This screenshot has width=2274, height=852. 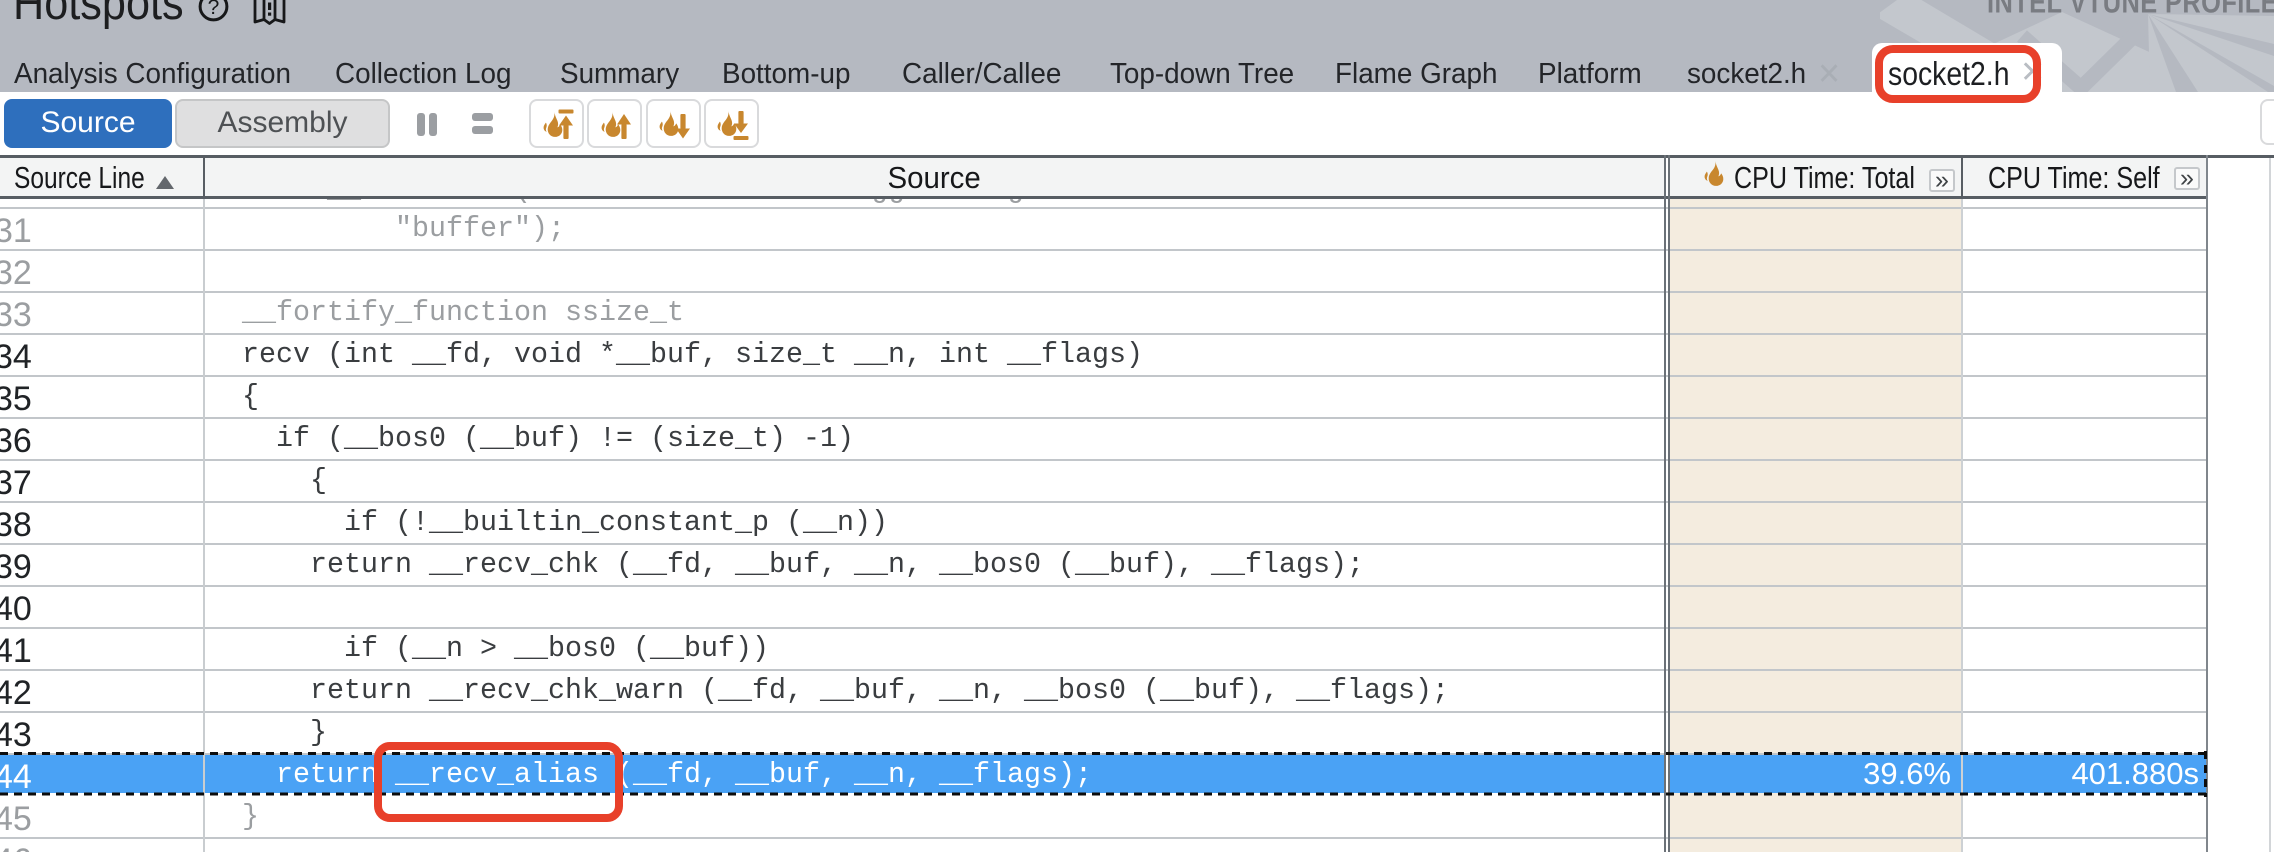 I want to click on svg-text: INTEL VTUNE PROFILER, so click(x=2130, y=10).